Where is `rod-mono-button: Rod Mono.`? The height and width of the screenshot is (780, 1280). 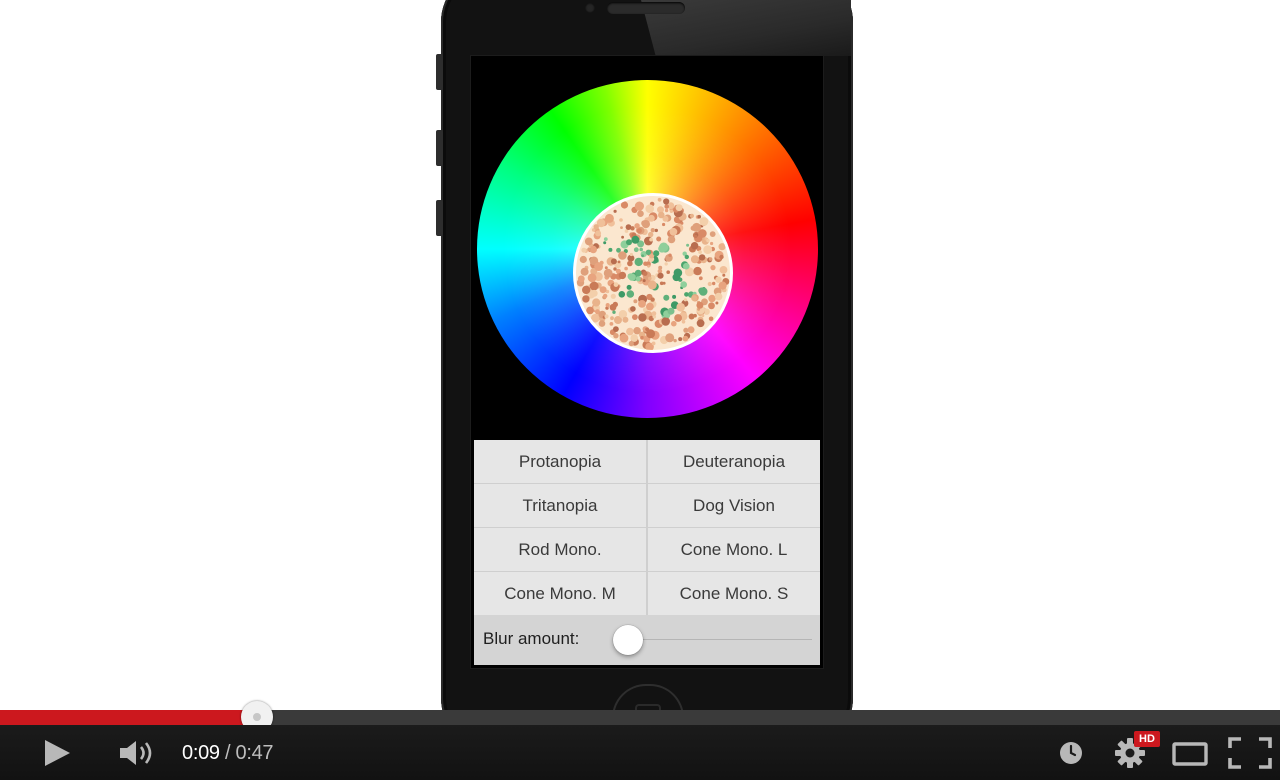
rod-mono-button: Rod Mono. is located at coordinates (560, 549).